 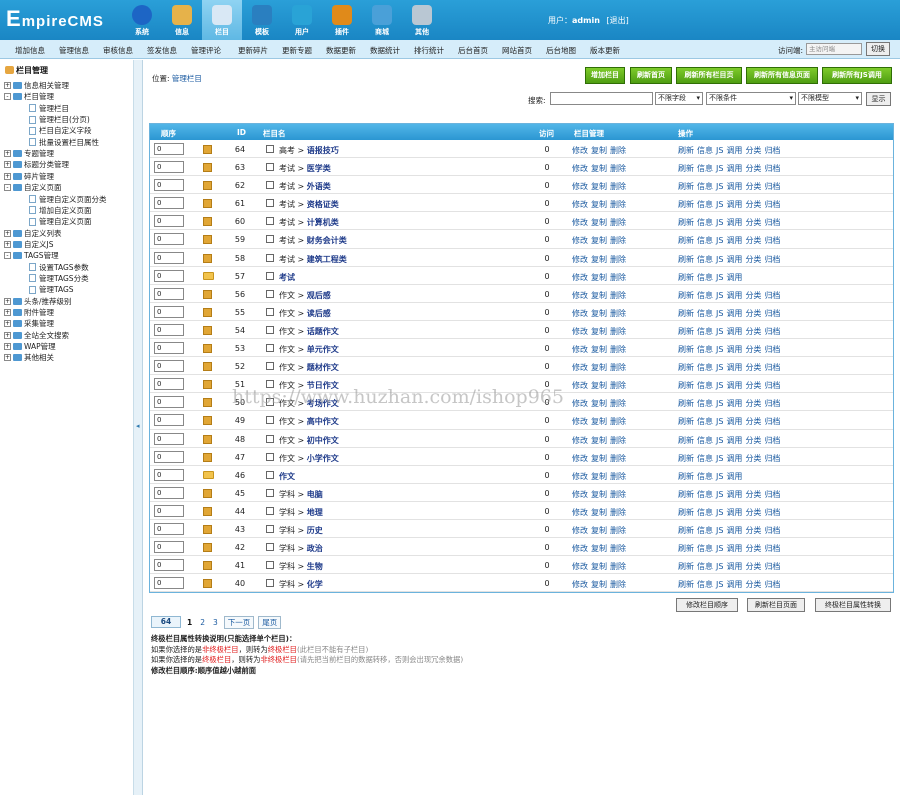 I want to click on logout-link: [退出], so click(x=617, y=20).